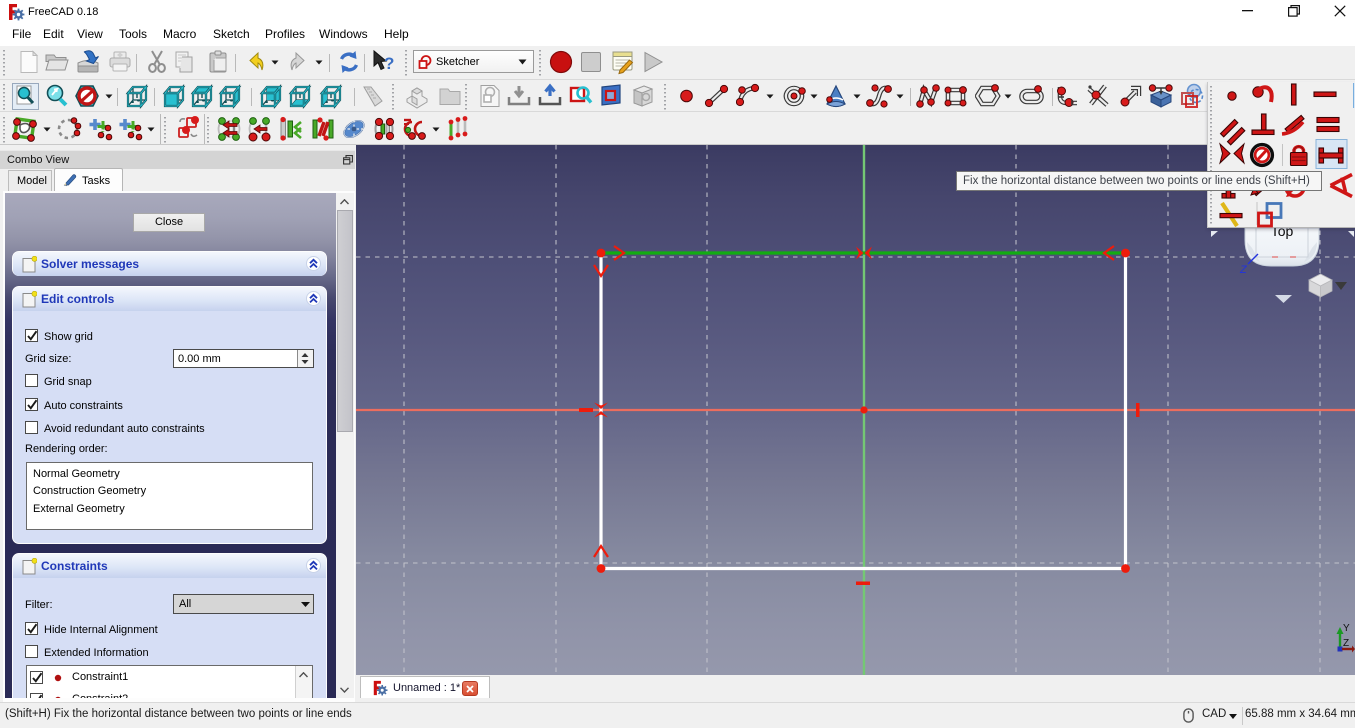  Describe the element at coordinates (1346, 628) in the screenshot. I see `svg-text: Y` at that location.